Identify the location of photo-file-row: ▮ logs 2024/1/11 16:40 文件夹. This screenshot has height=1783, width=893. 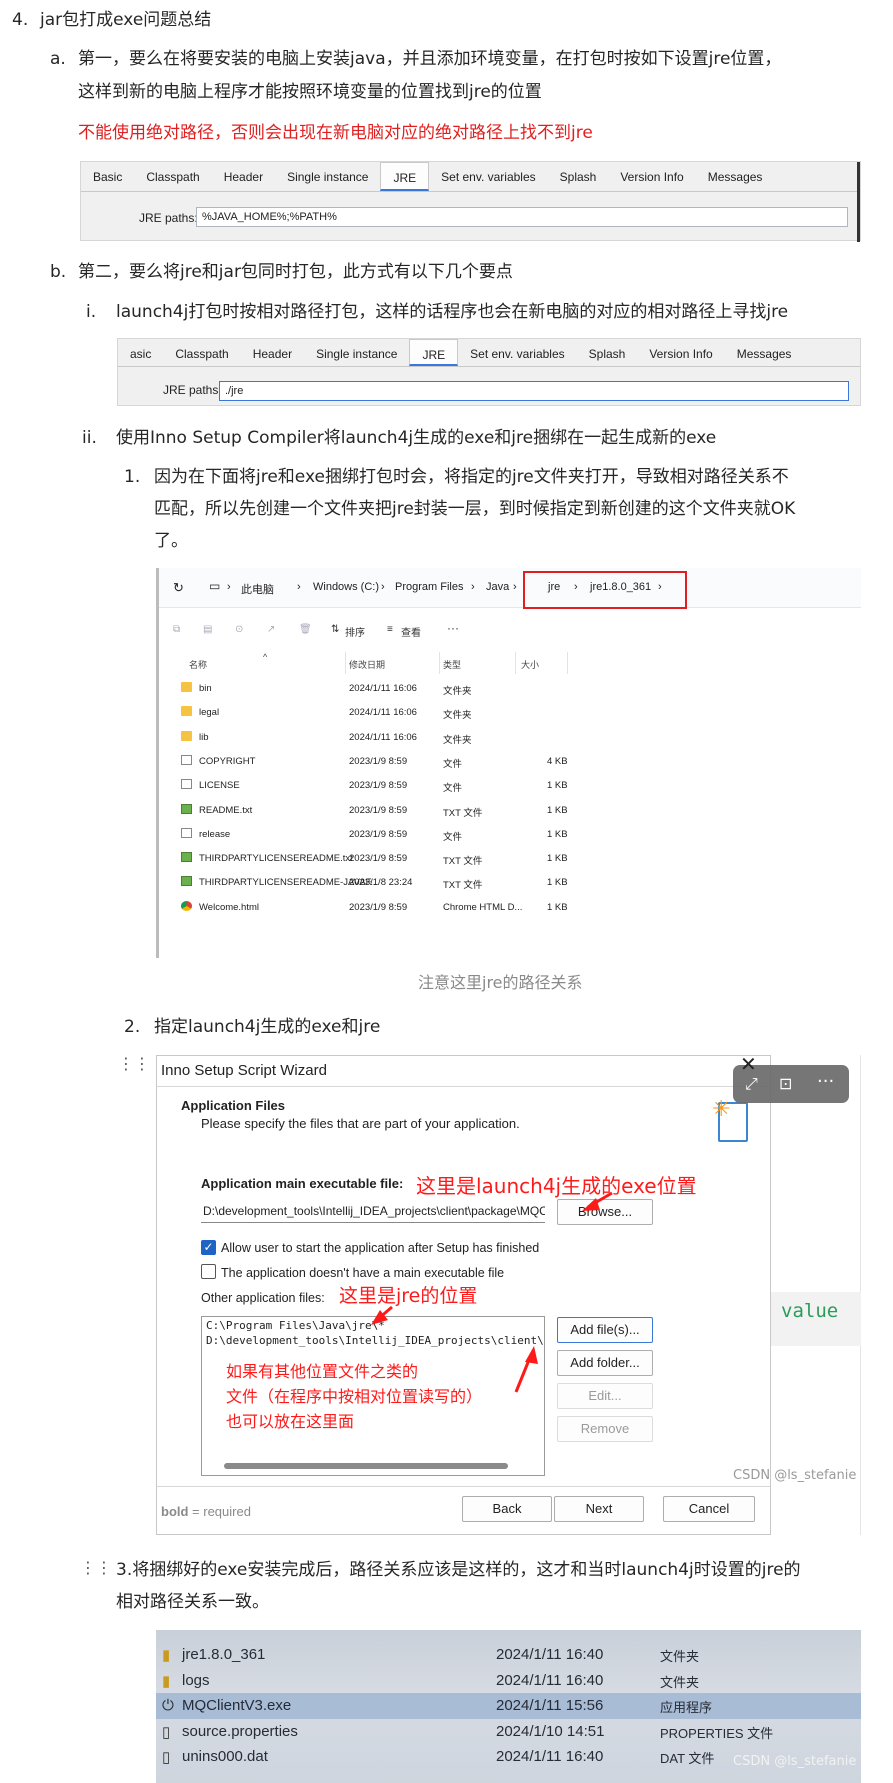
(508, 1681).